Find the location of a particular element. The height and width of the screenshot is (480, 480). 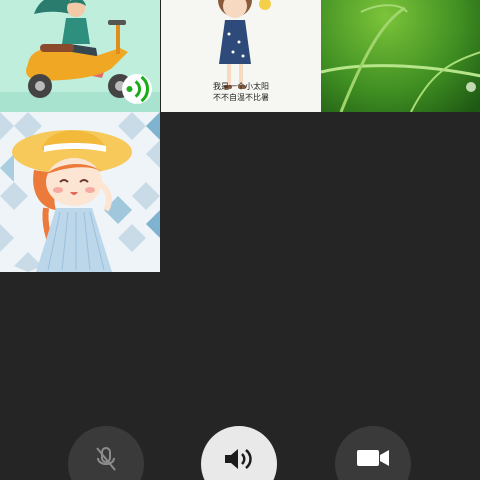

speaker-button is located at coordinates (239, 453).